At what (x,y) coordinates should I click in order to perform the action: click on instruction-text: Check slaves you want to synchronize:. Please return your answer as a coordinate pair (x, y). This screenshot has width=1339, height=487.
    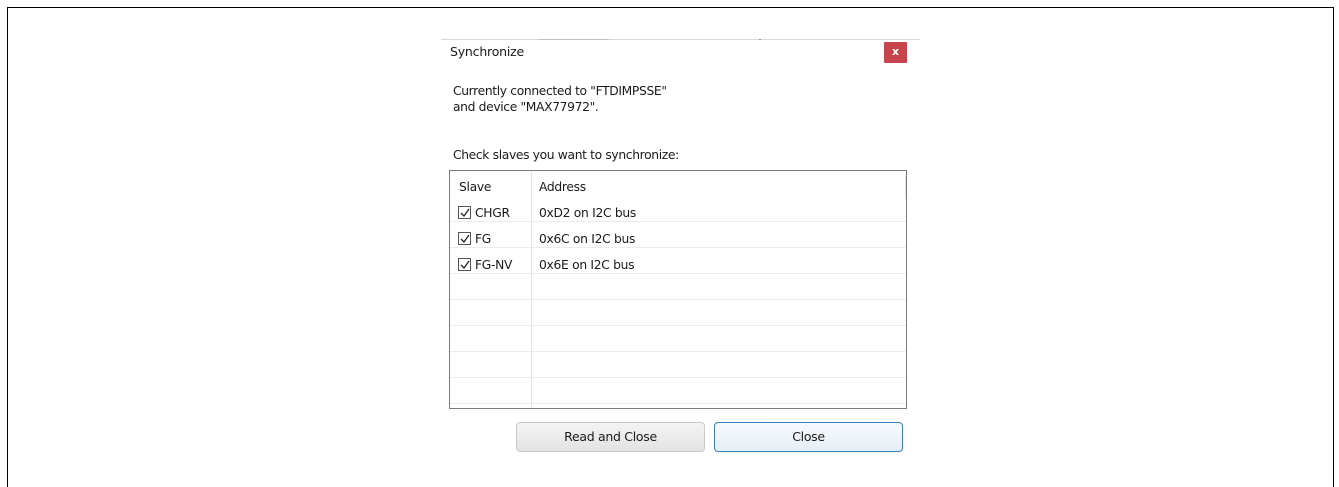
    Looking at the image, I should click on (566, 155).